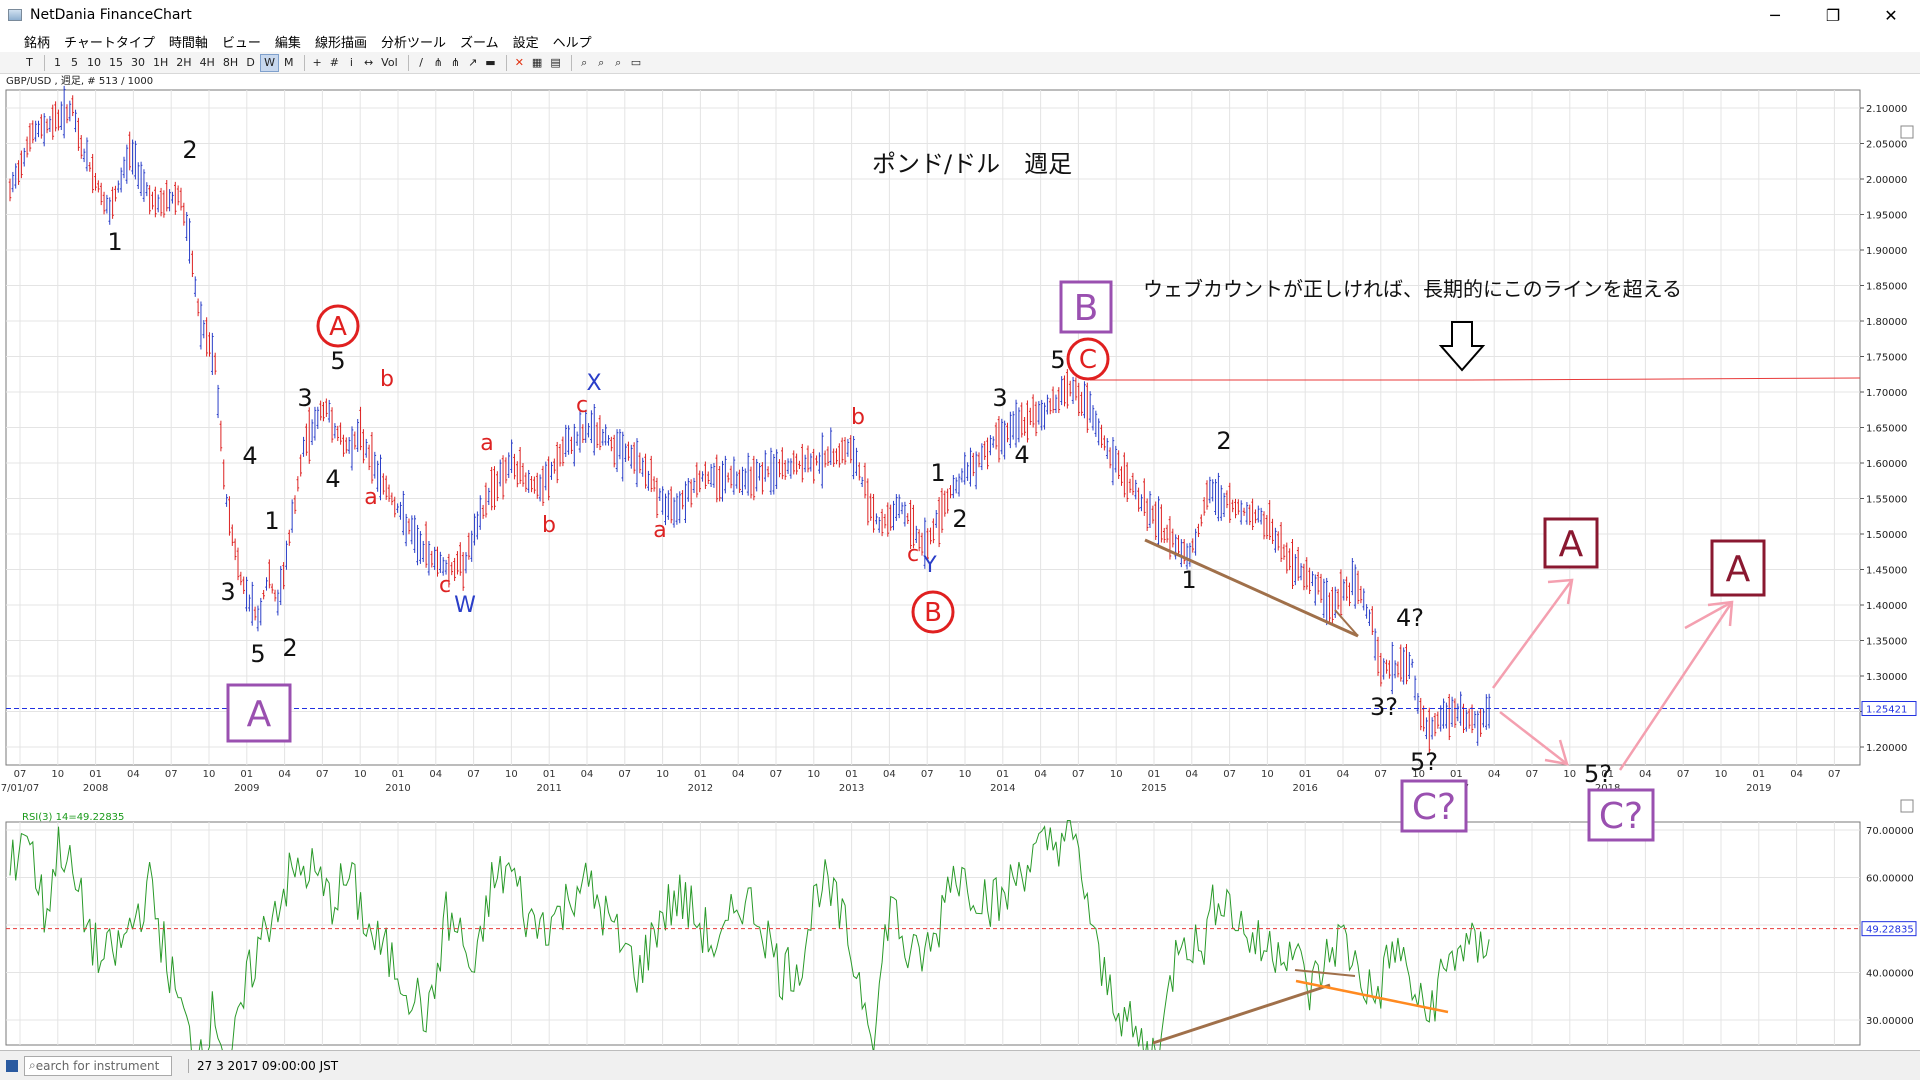 This screenshot has width=1920, height=1080. I want to click on toolbar-button-5: 30, so click(138, 63).